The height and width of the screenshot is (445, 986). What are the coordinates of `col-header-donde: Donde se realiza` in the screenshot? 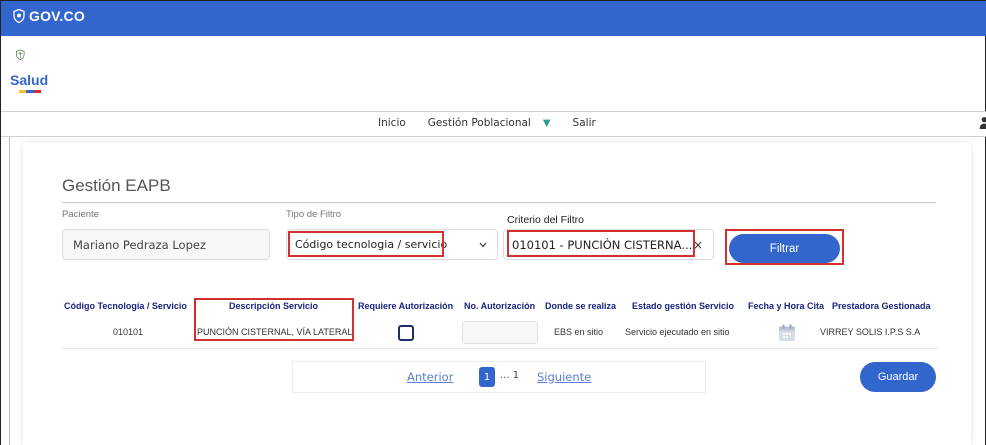 It's located at (581, 306).